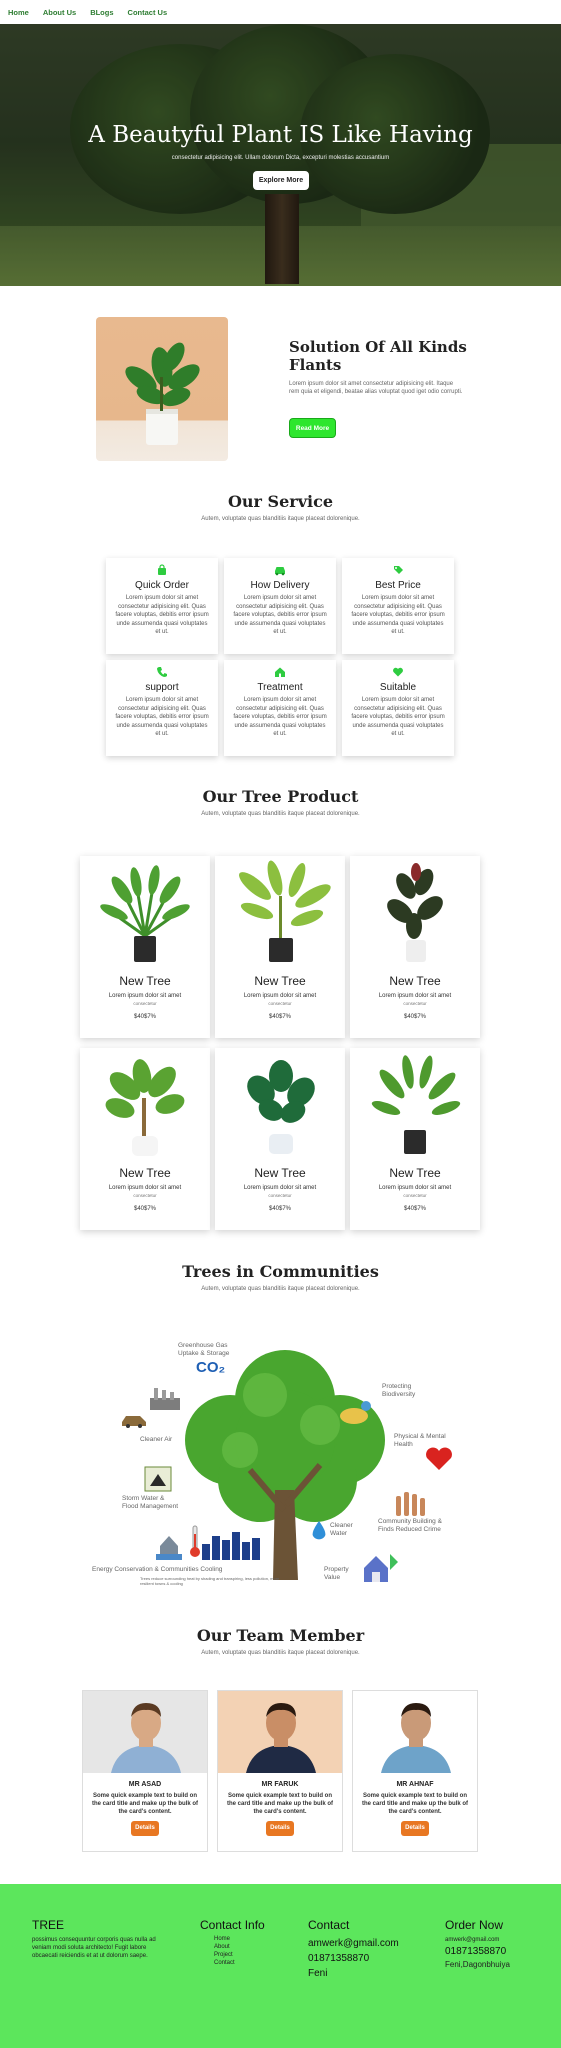 This screenshot has width=561, height=2048. I want to click on footer-contact-info-column: Contact Info Home About Project Contact, so click(245, 1942).